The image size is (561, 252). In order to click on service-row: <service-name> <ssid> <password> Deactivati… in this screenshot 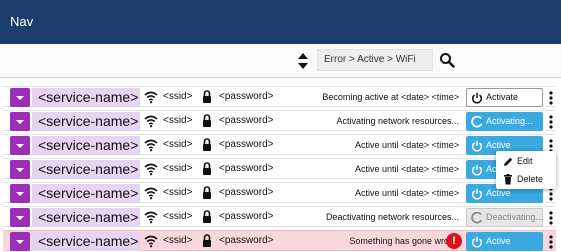, I will do `click(279, 216)`.